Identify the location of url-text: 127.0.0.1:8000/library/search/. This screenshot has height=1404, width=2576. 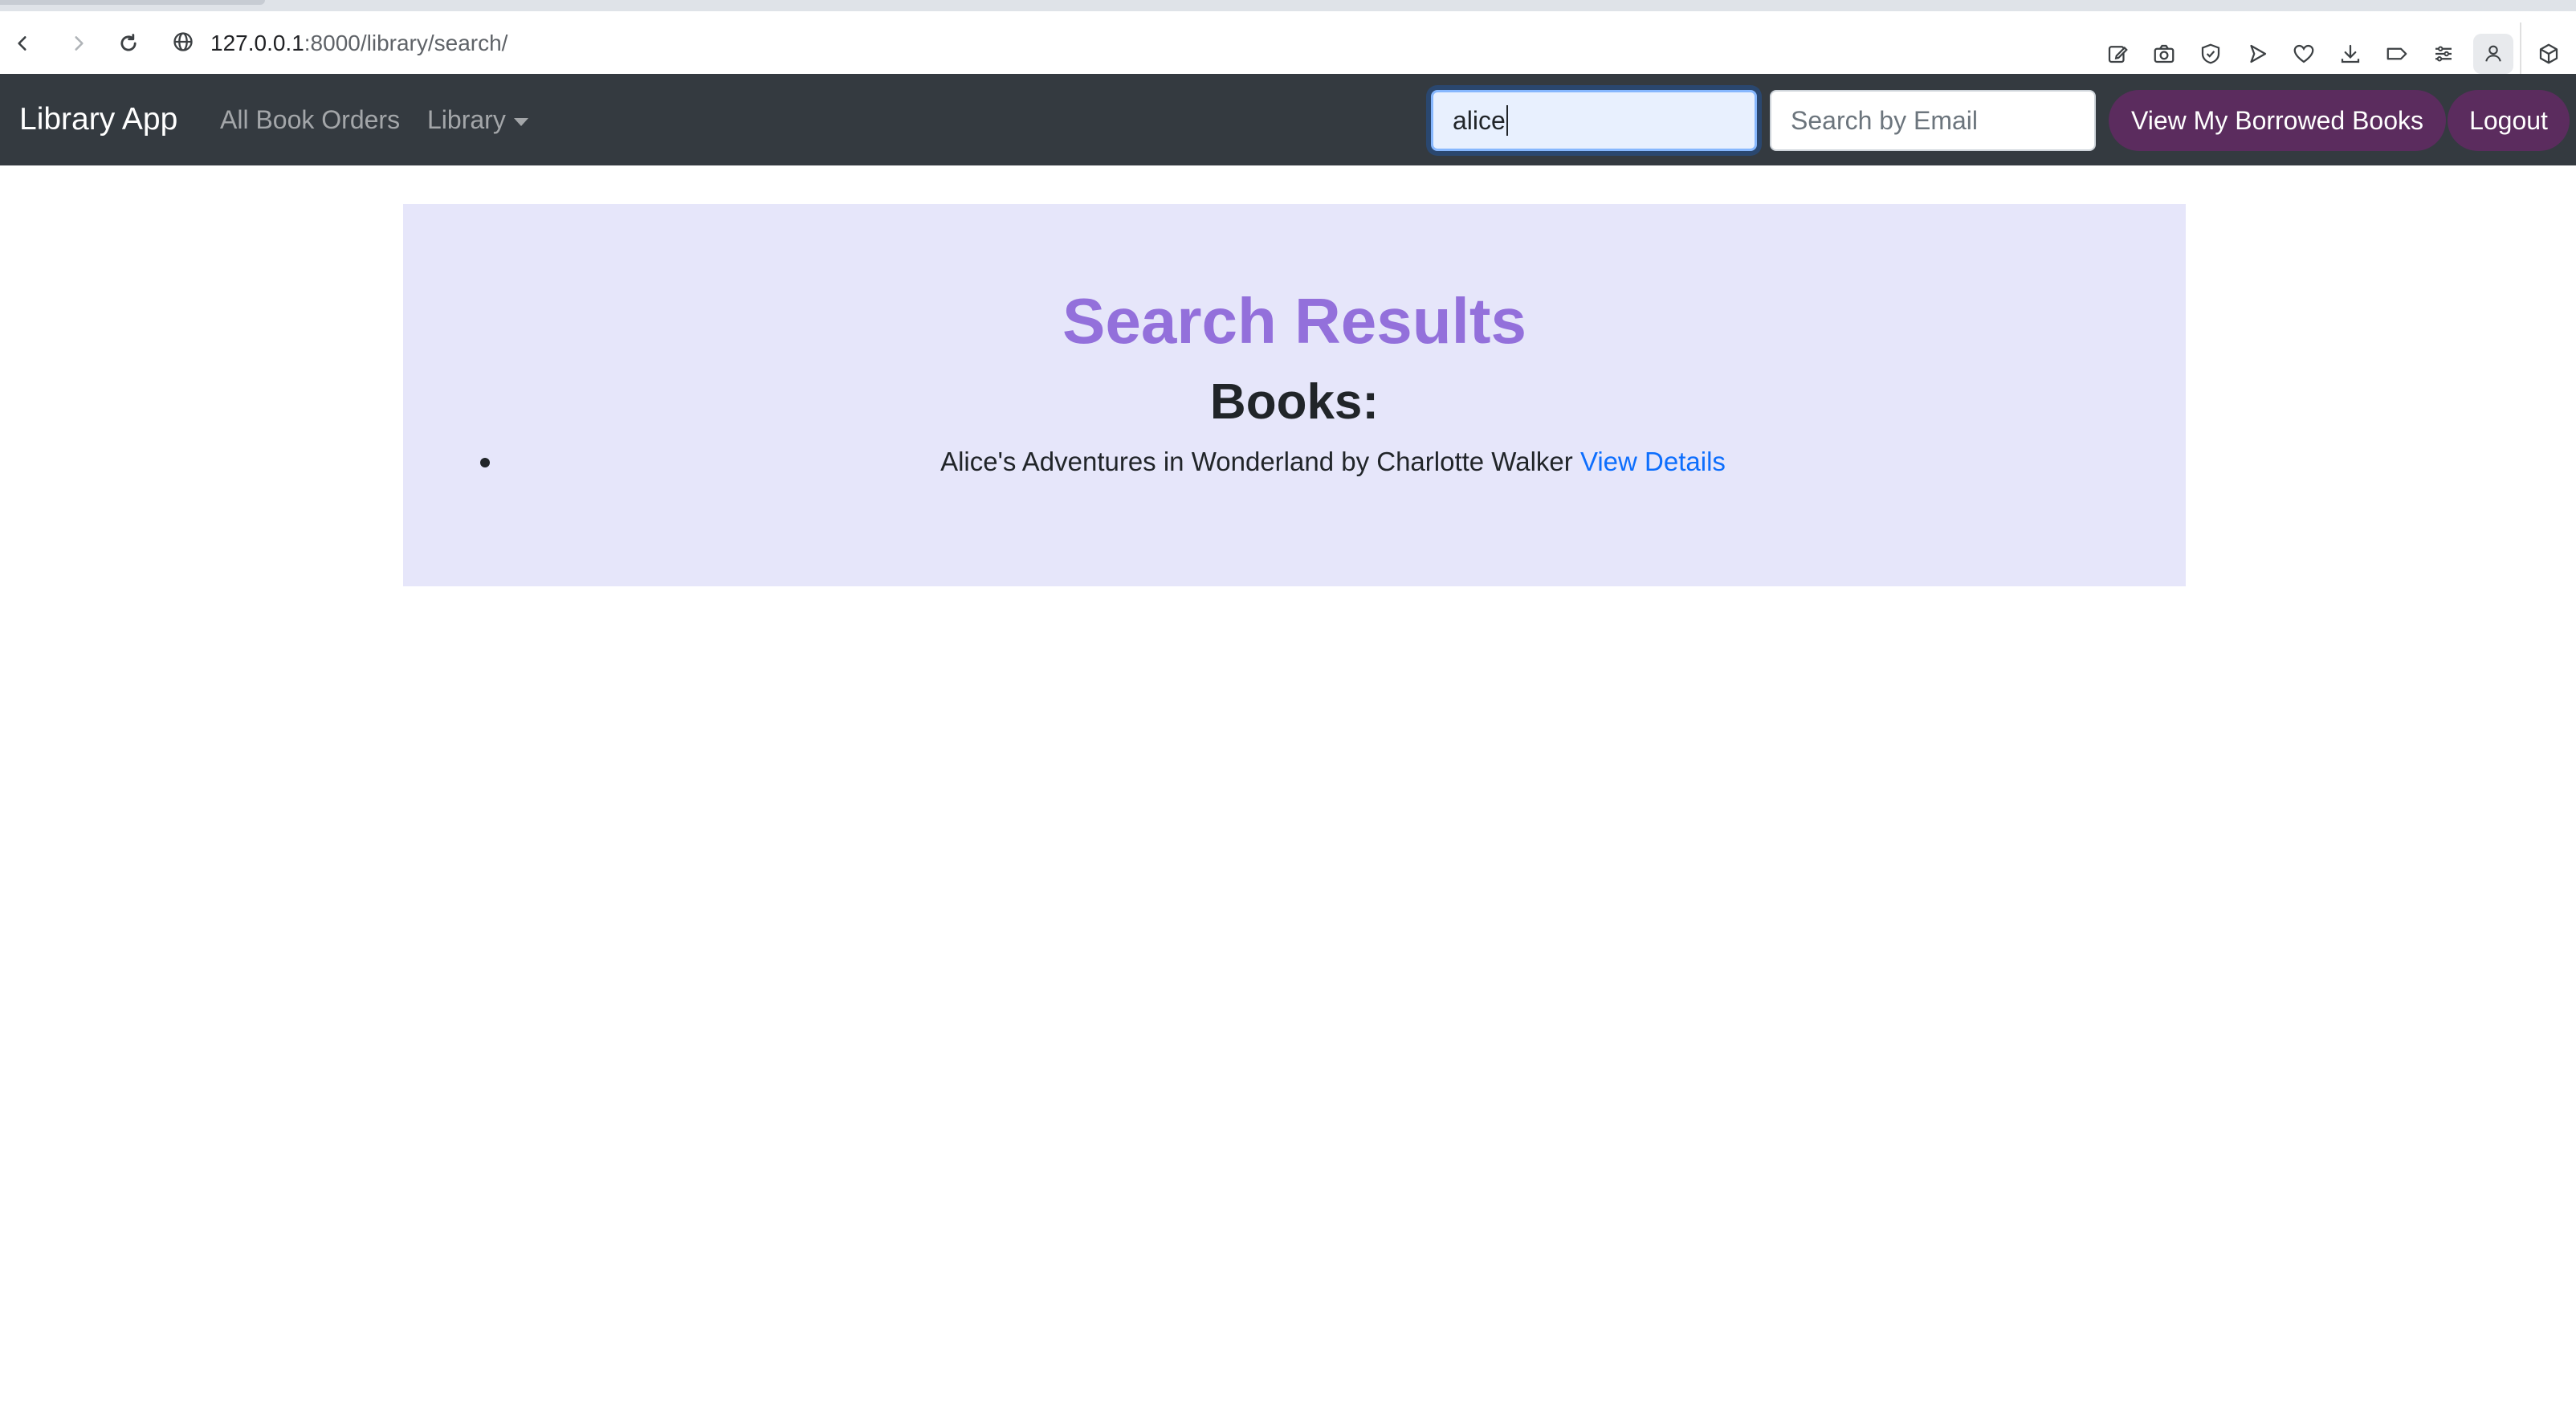
(358, 43).